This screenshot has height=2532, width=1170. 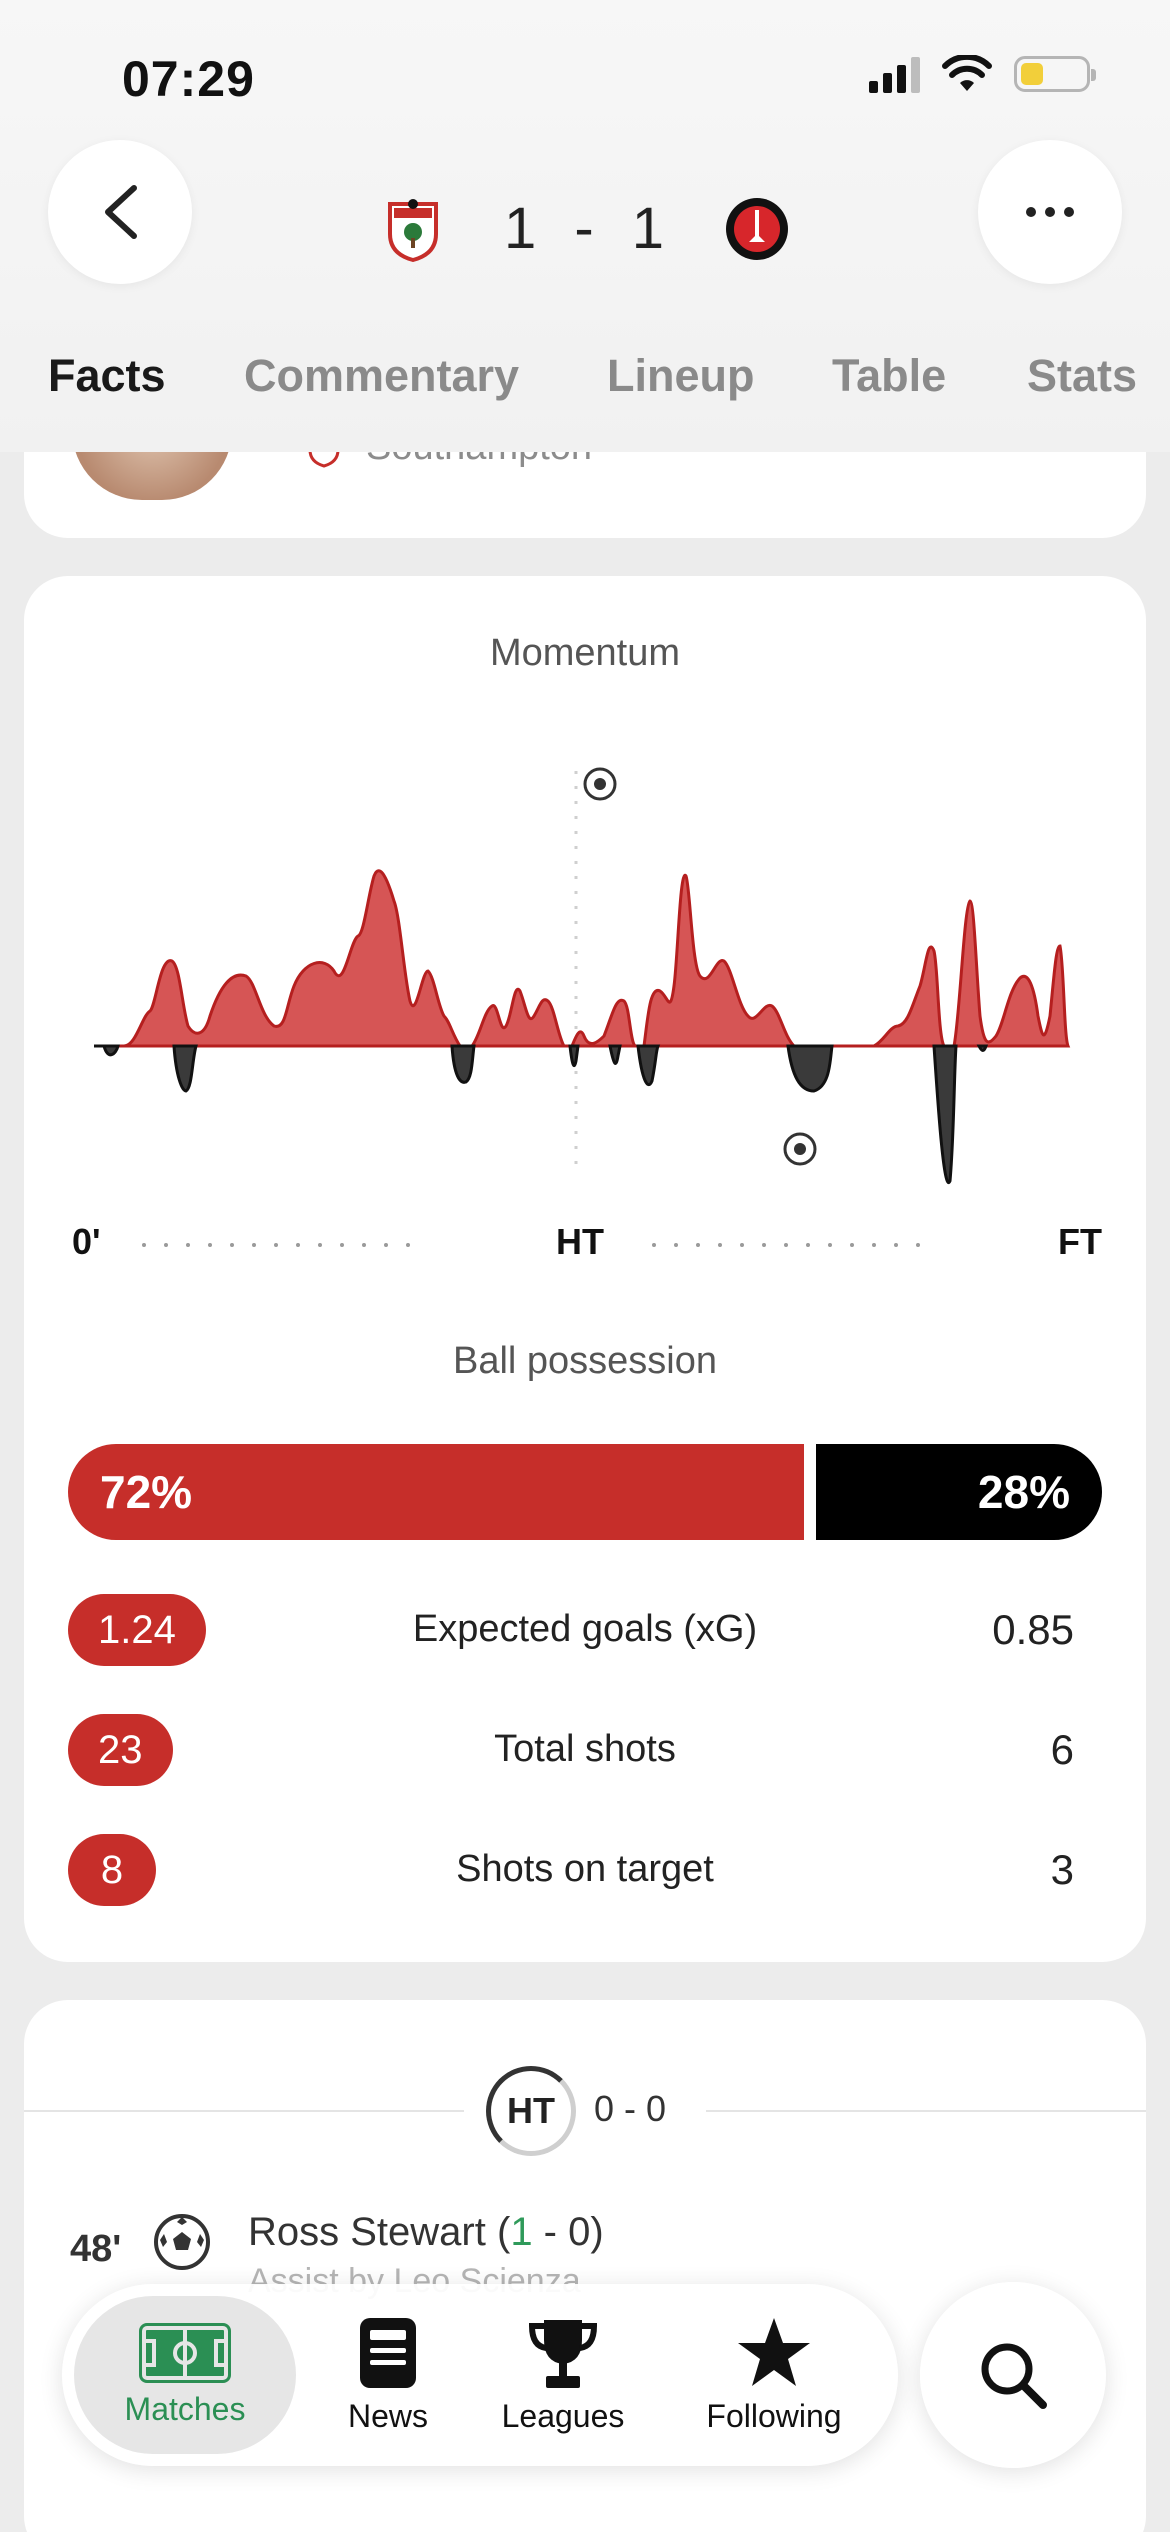 What do you see at coordinates (889, 376) in the screenshot?
I see `tab-table: Table` at bounding box center [889, 376].